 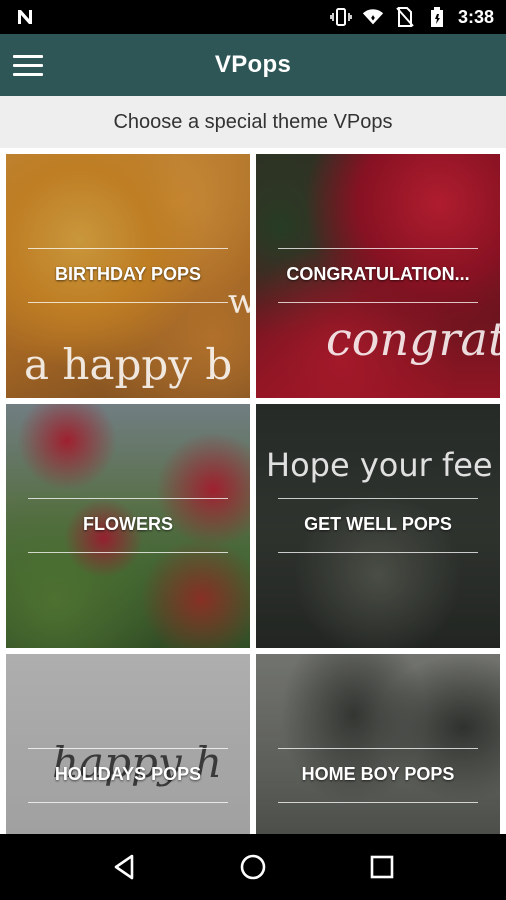 I want to click on tile-holidays-pops: happy h HOLIDAYS POPS, so click(x=128, y=744).